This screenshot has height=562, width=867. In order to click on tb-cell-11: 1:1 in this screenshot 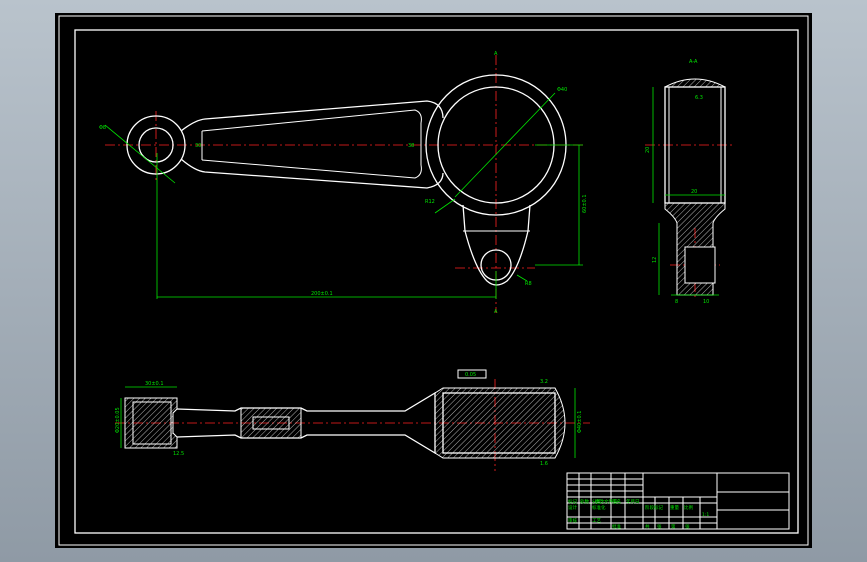, I will do `click(705, 515)`.